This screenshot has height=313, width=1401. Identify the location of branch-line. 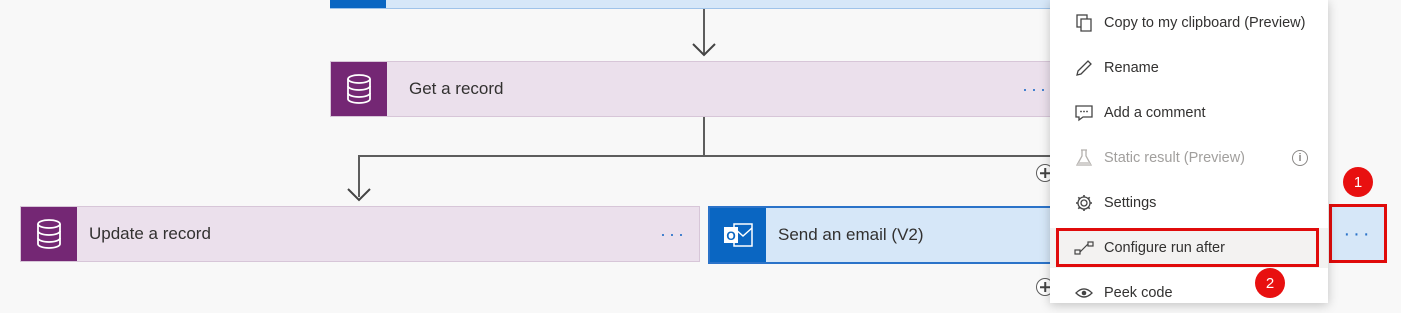
(704, 156).